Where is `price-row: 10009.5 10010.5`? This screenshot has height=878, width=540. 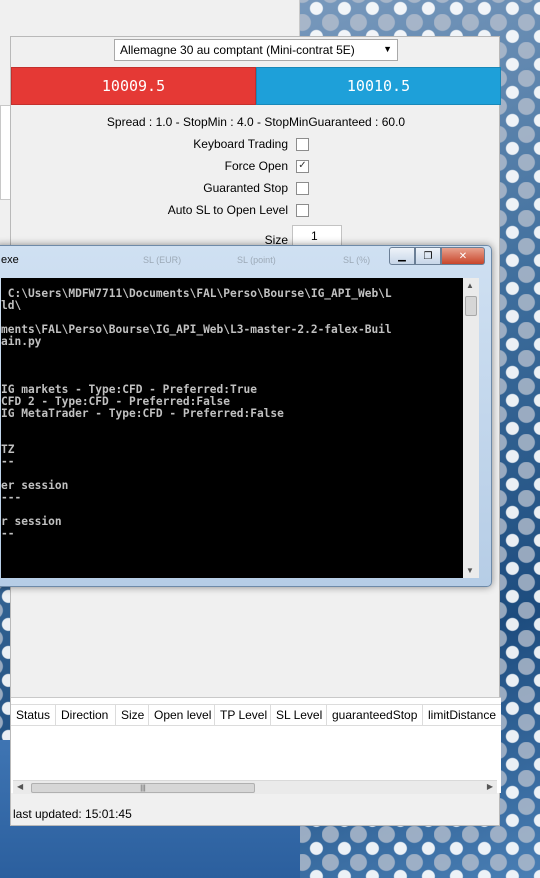
price-row: 10009.5 10010.5 is located at coordinates (256, 86).